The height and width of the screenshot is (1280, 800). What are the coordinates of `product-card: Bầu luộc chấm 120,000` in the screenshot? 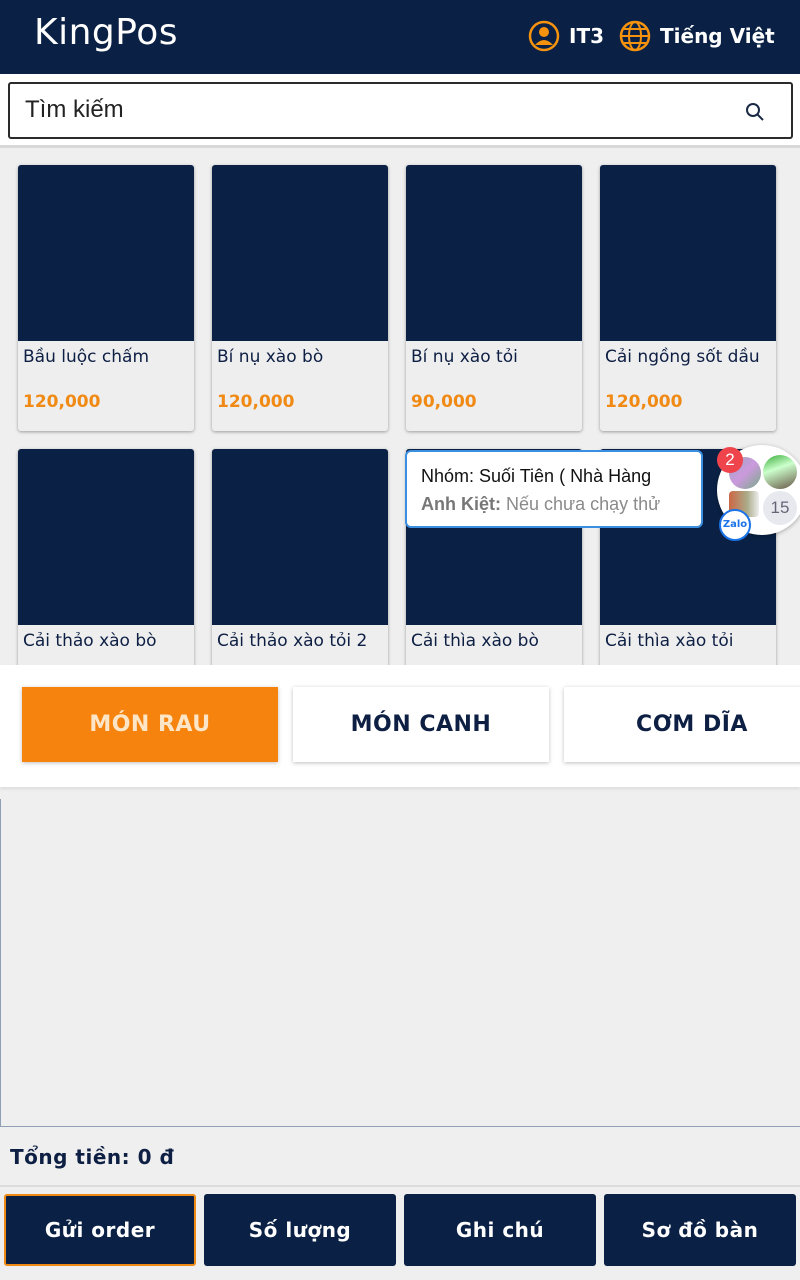 It's located at (106, 298).